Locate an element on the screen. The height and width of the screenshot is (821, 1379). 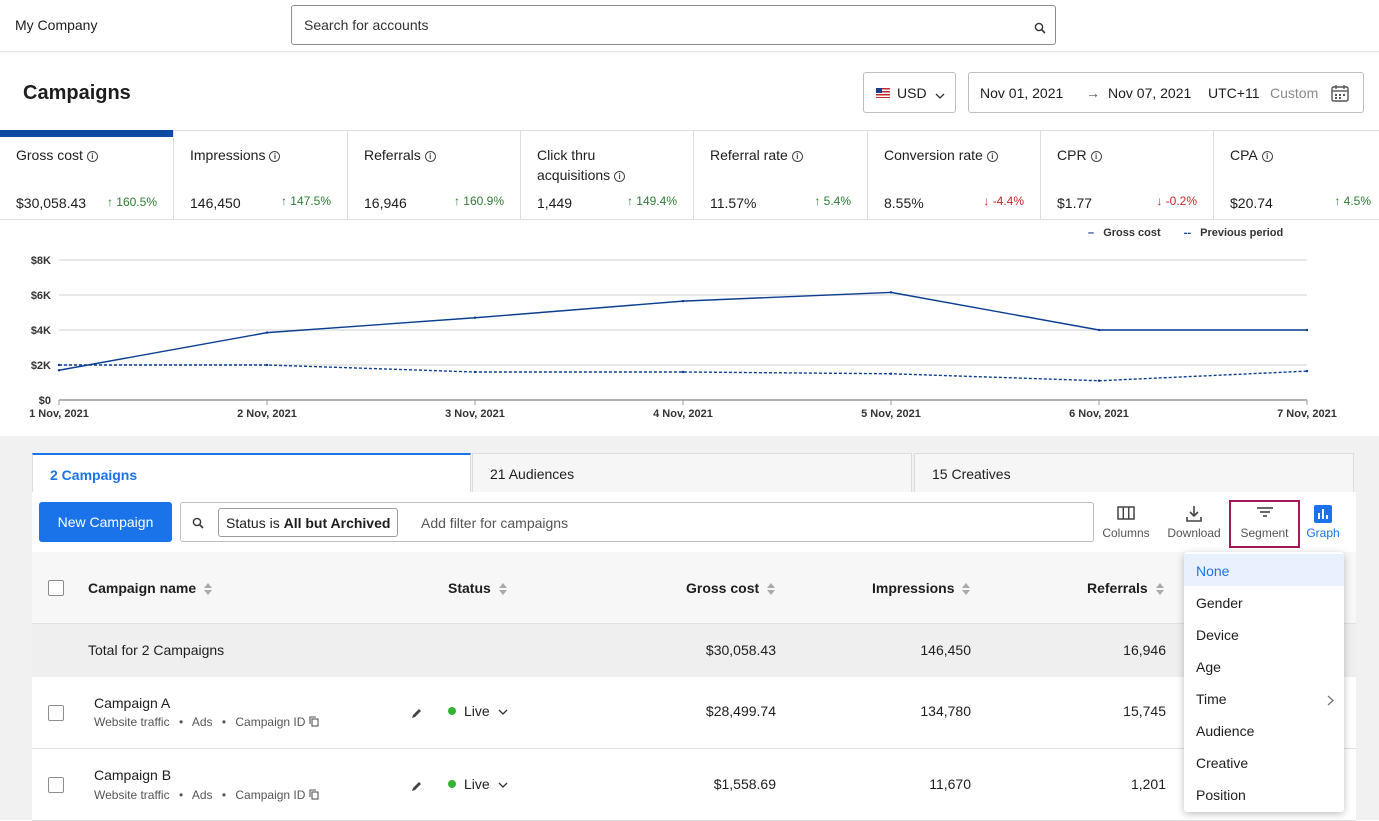
segment-option-position: Position is located at coordinates (1264, 794).